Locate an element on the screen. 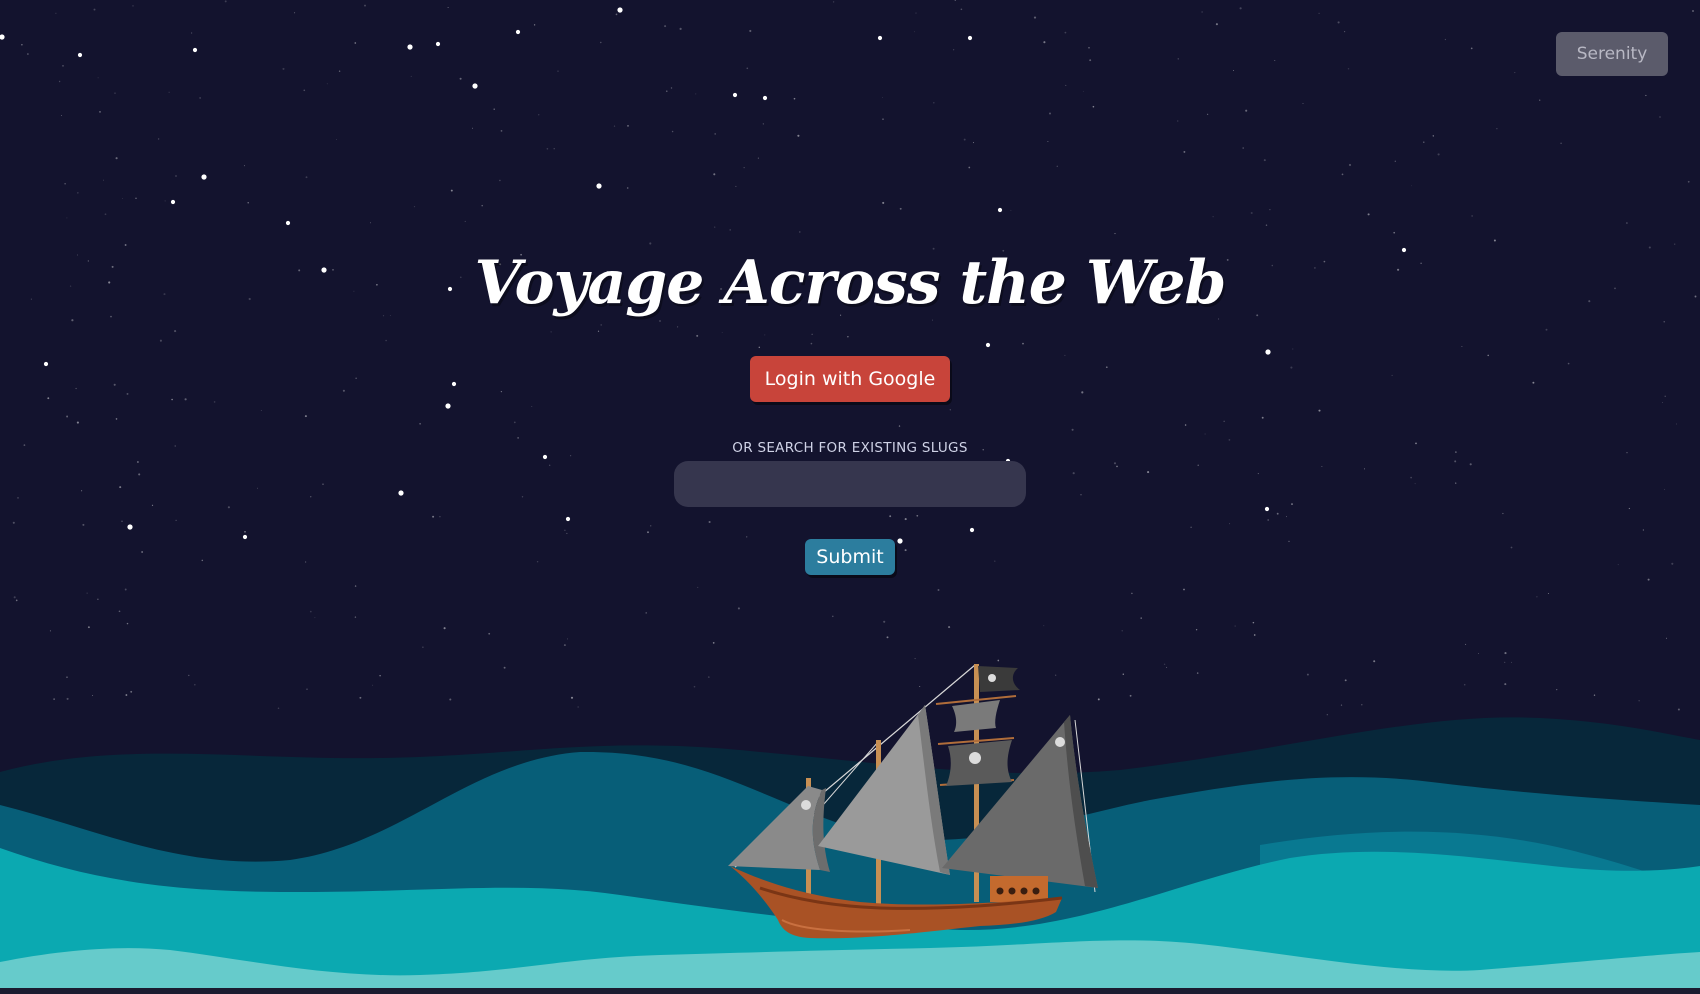 The height and width of the screenshot is (994, 1700). bottom-bar is located at coordinates (850, 991).